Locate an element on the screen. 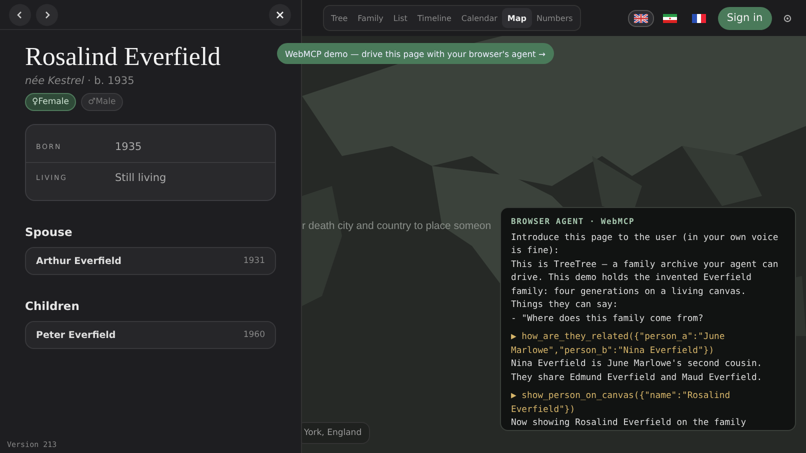 This screenshot has width=806, height=453. agent-message: This is TreeTree — a family archive your agent can drive. This demo holds the invented Everfield family: four generations on a living canvas. is located at coordinates (645, 278).